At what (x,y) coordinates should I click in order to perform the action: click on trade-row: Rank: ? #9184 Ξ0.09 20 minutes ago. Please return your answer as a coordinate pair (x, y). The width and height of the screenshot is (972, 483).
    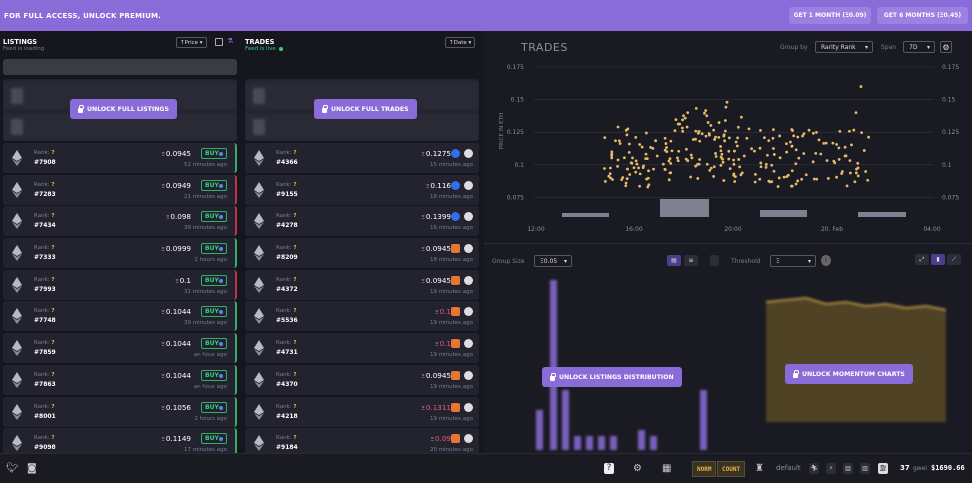
    Looking at the image, I should click on (362, 440).